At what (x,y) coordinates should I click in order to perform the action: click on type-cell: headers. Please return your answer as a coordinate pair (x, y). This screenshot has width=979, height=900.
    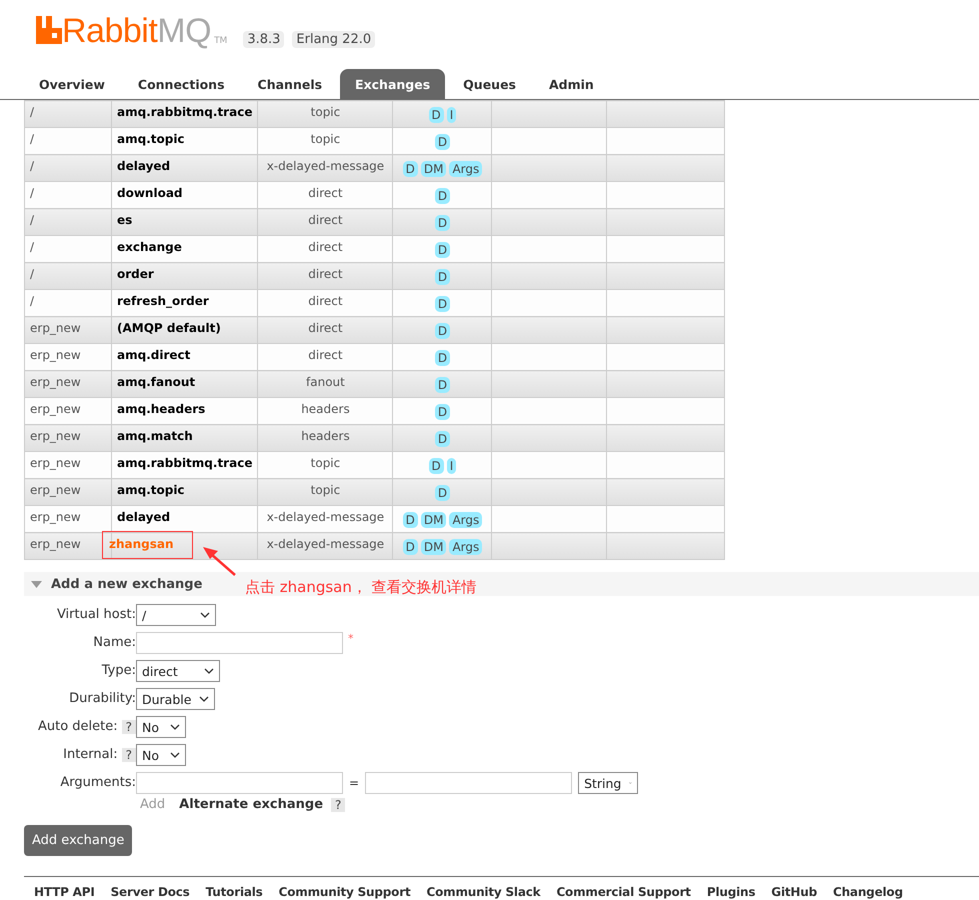
    Looking at the image, I should click on (325, 438).